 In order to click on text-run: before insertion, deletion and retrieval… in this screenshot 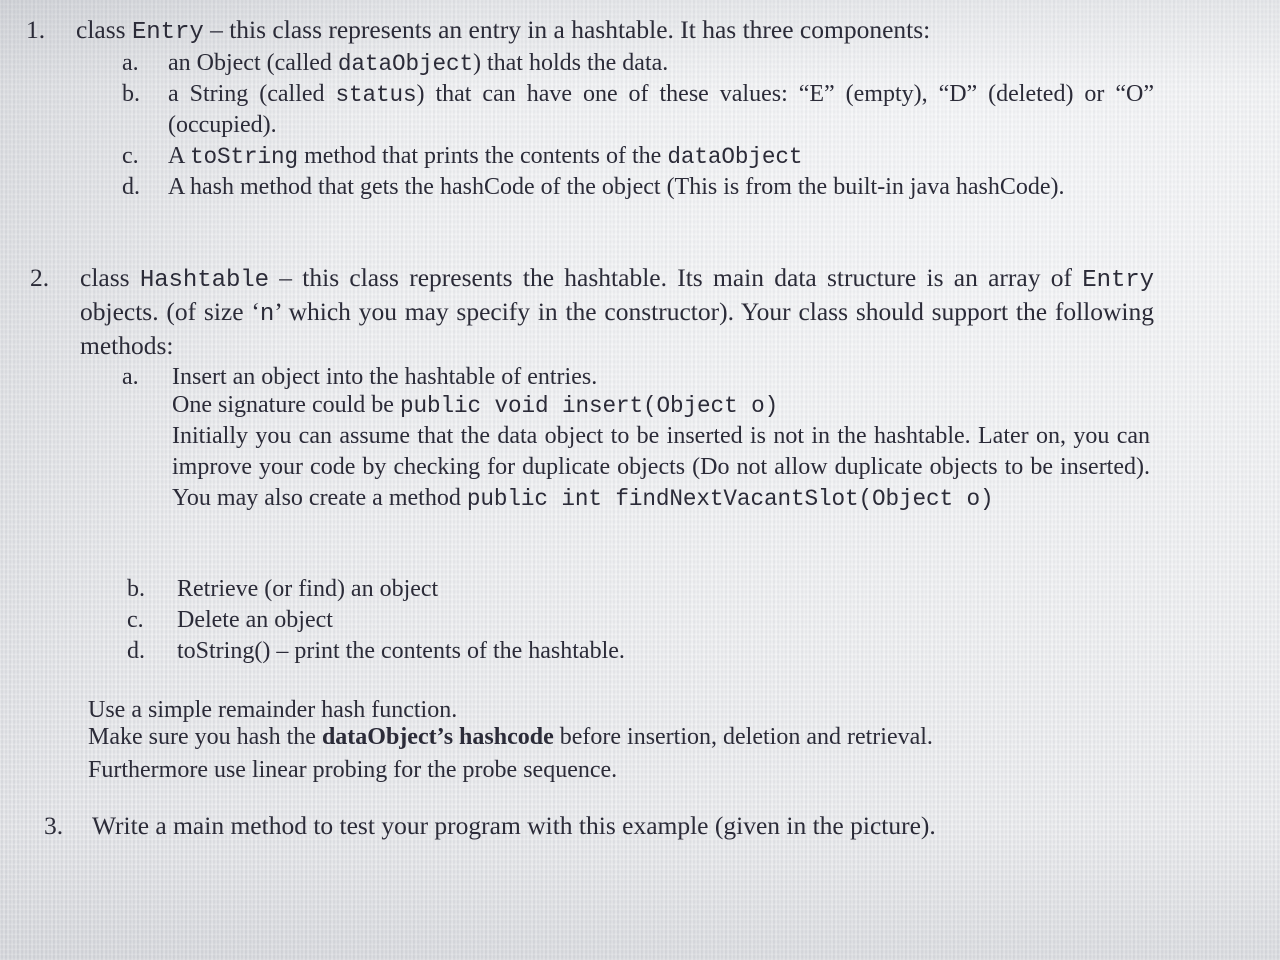, I will do `click(743, 737)`.